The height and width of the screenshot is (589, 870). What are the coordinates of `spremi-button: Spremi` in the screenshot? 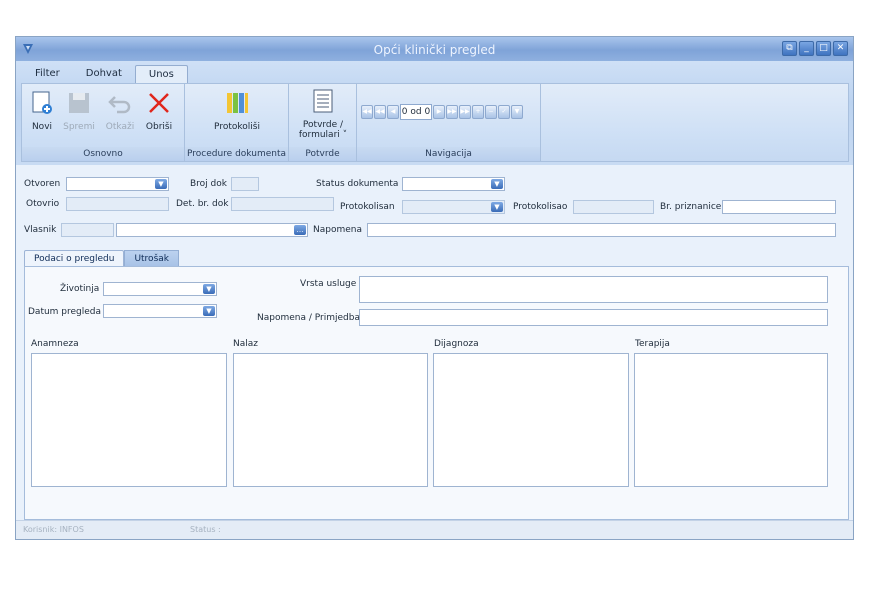 It's located at (79, 111).